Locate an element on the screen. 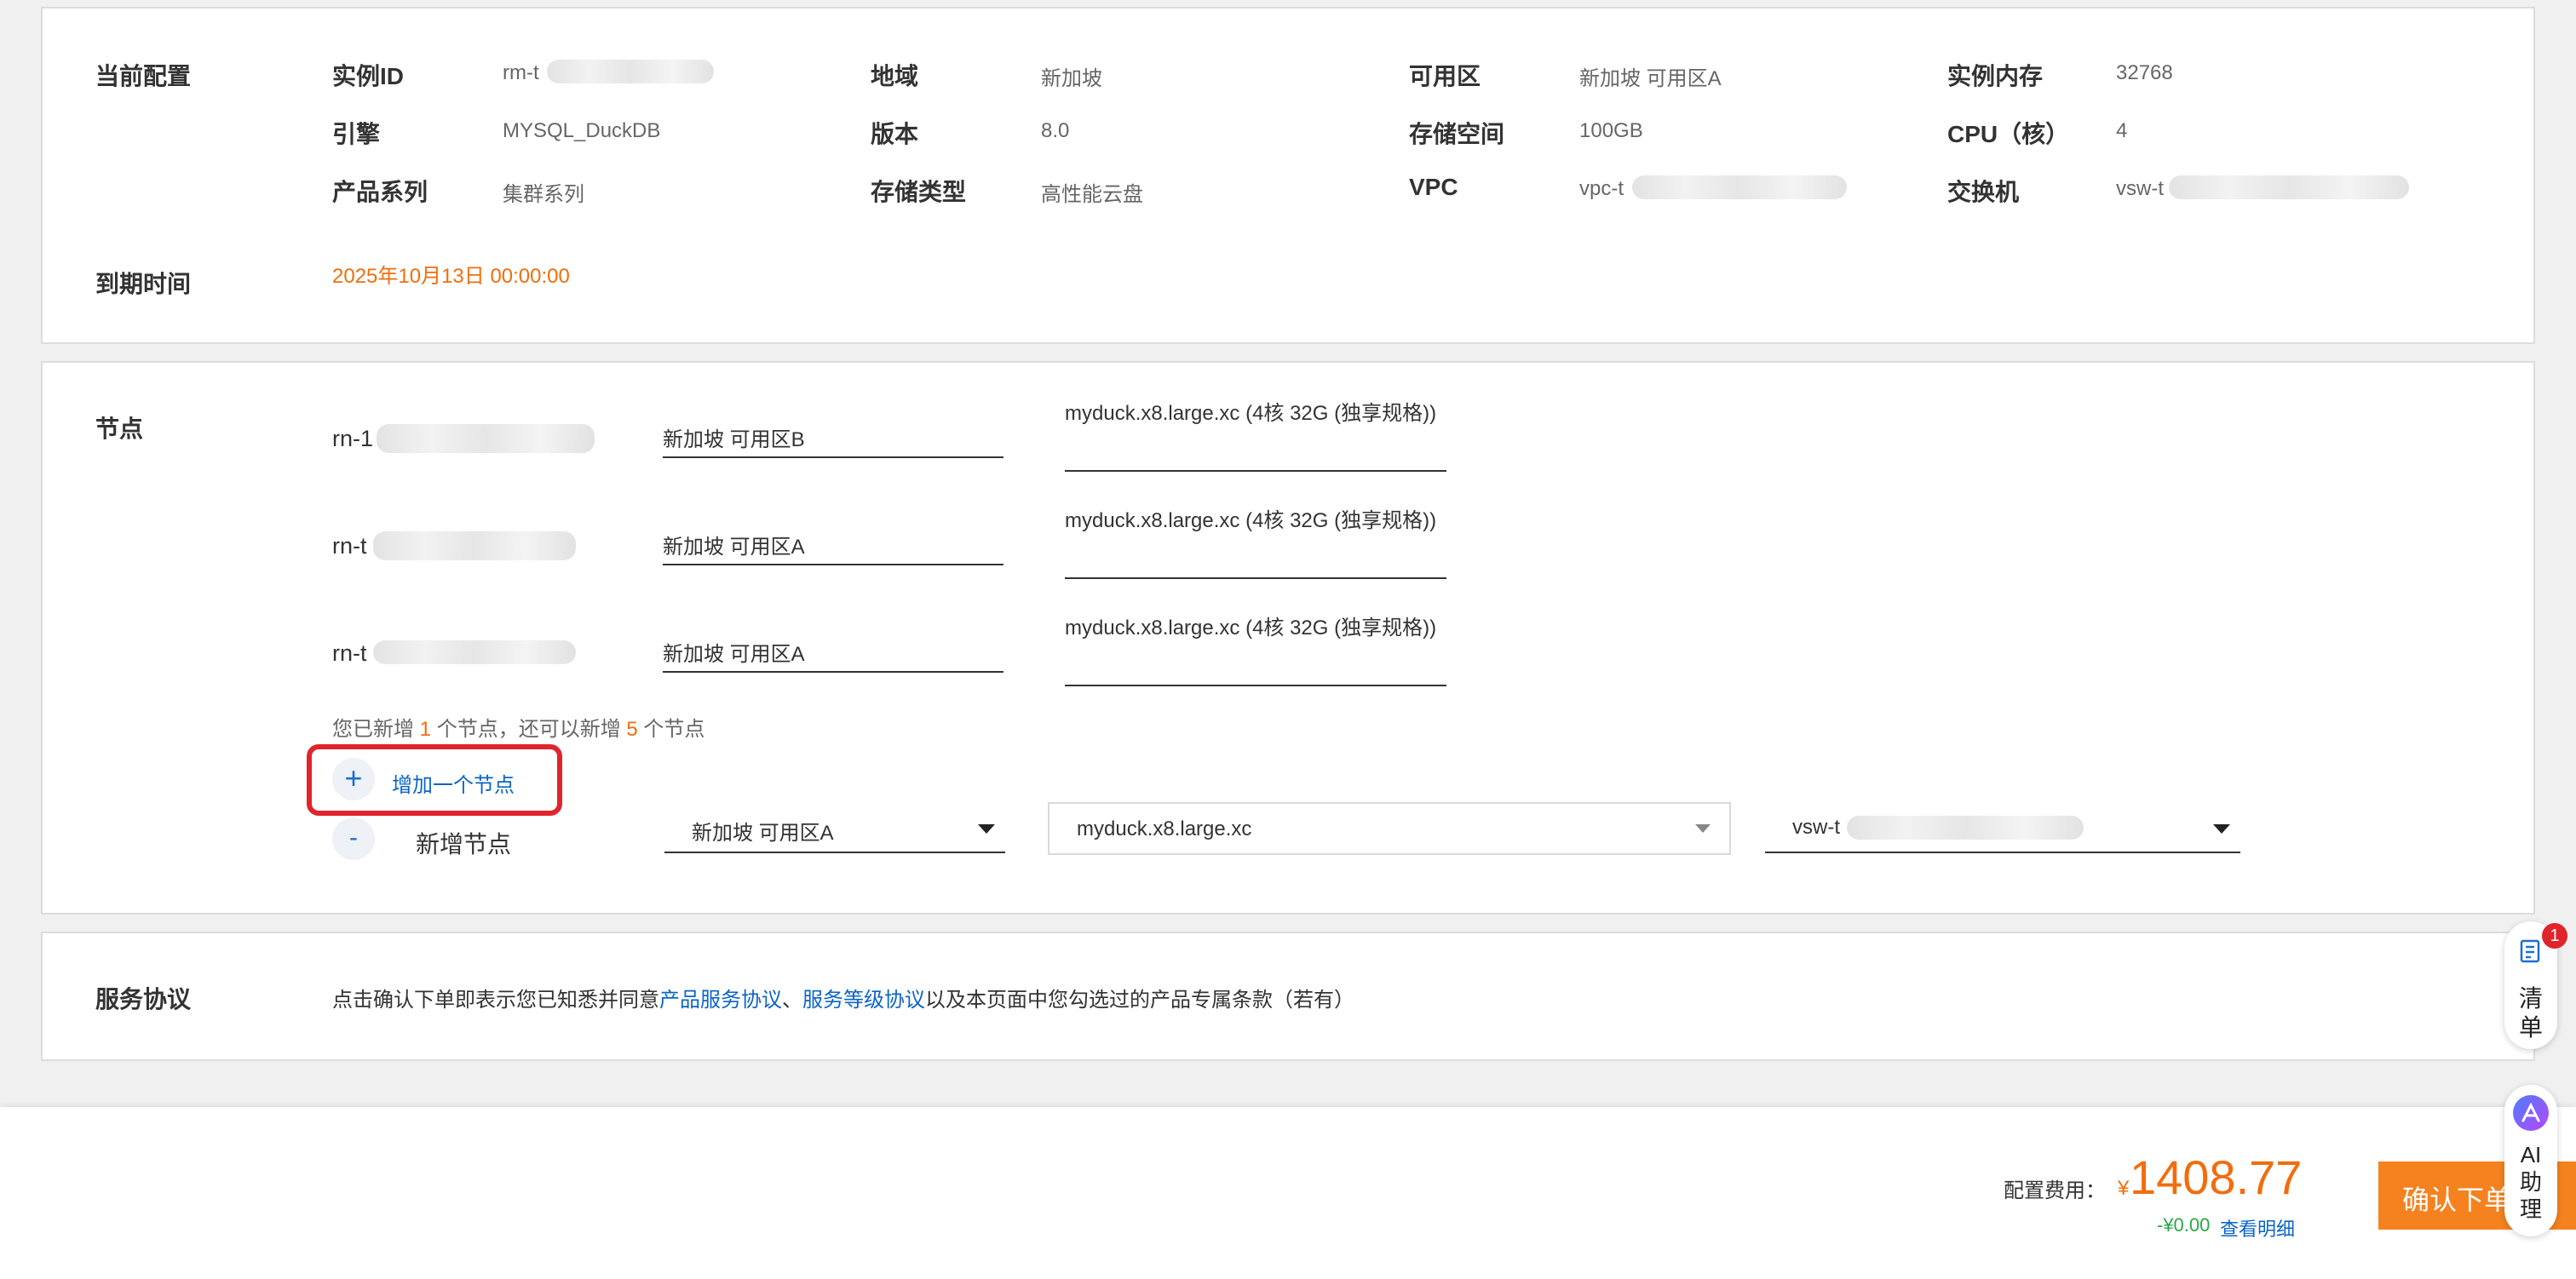  new-node-spec-value: myduck.x8.large.xc is located at coordinates (1165, 829).